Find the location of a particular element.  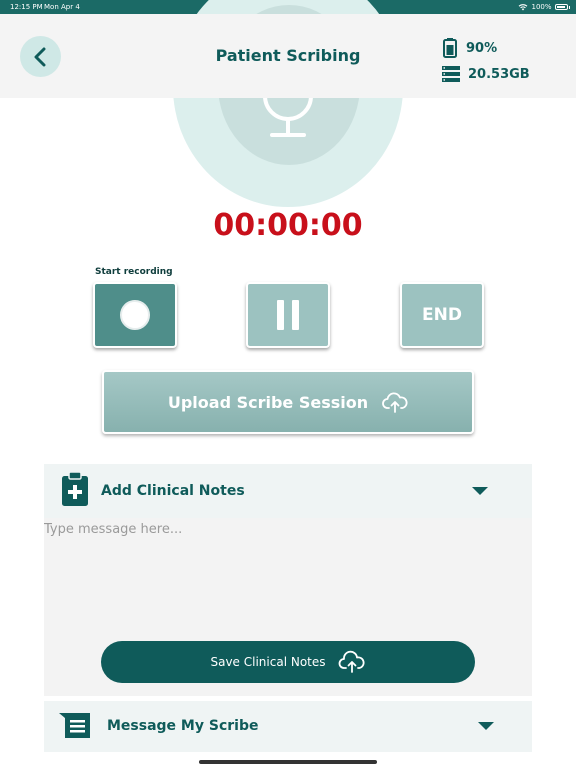

message-my-scribe-title: Message My Scribe is located at coordinates (183, 726).